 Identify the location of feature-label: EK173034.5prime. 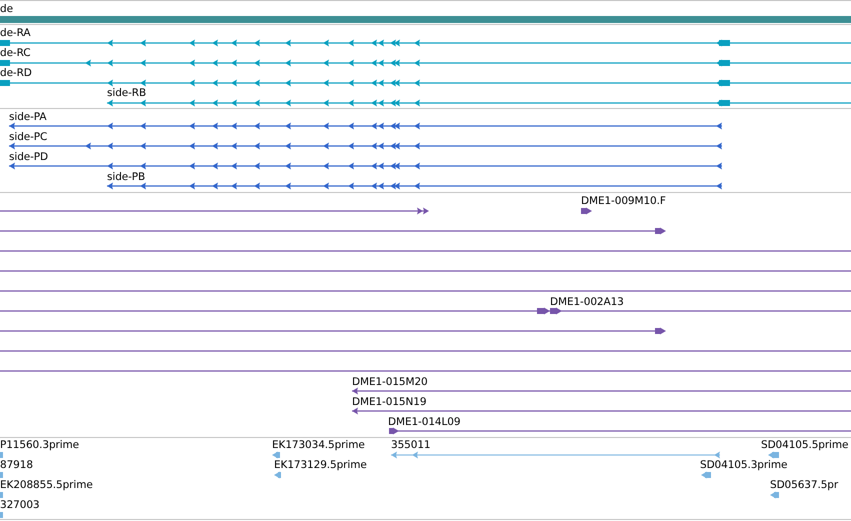
(318, 445).